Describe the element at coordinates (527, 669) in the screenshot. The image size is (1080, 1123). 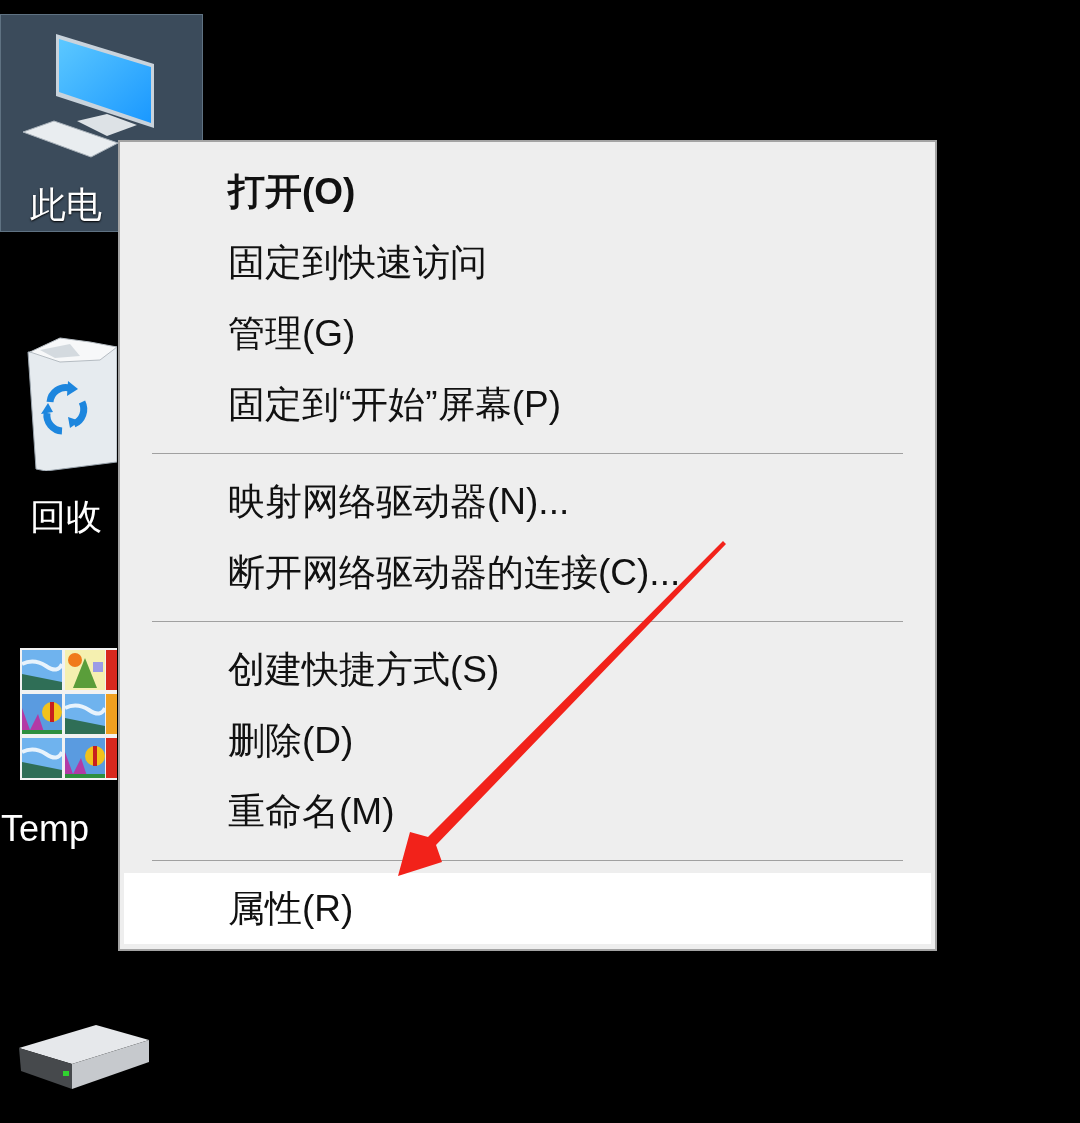
I see `menu-item: 创建快捷方式(S)` at that location.